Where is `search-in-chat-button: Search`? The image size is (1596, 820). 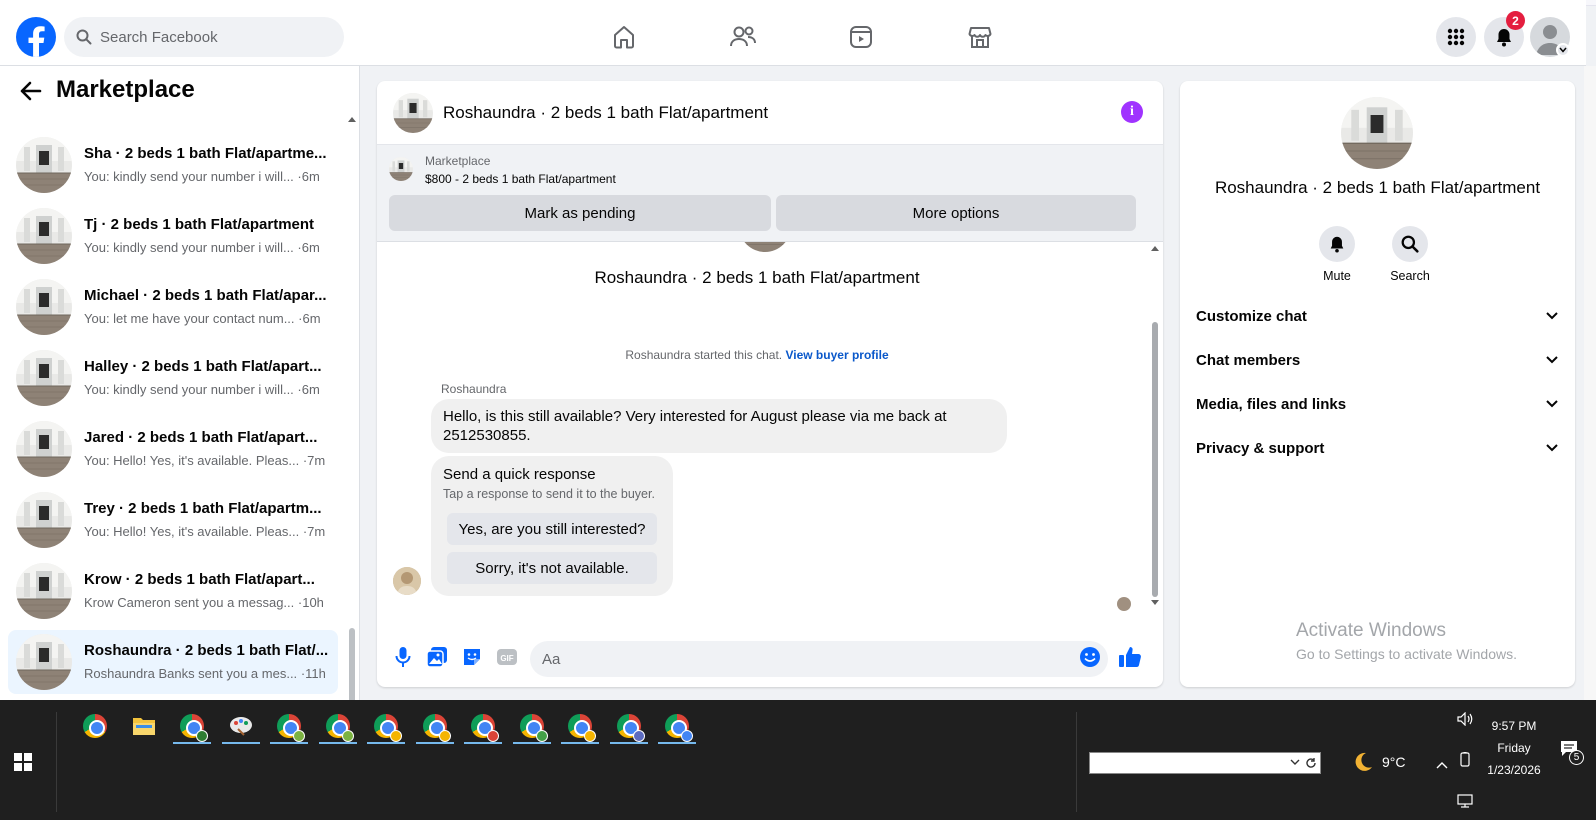 search-in-chat-button: Search is located at coordinates (1410, 254).